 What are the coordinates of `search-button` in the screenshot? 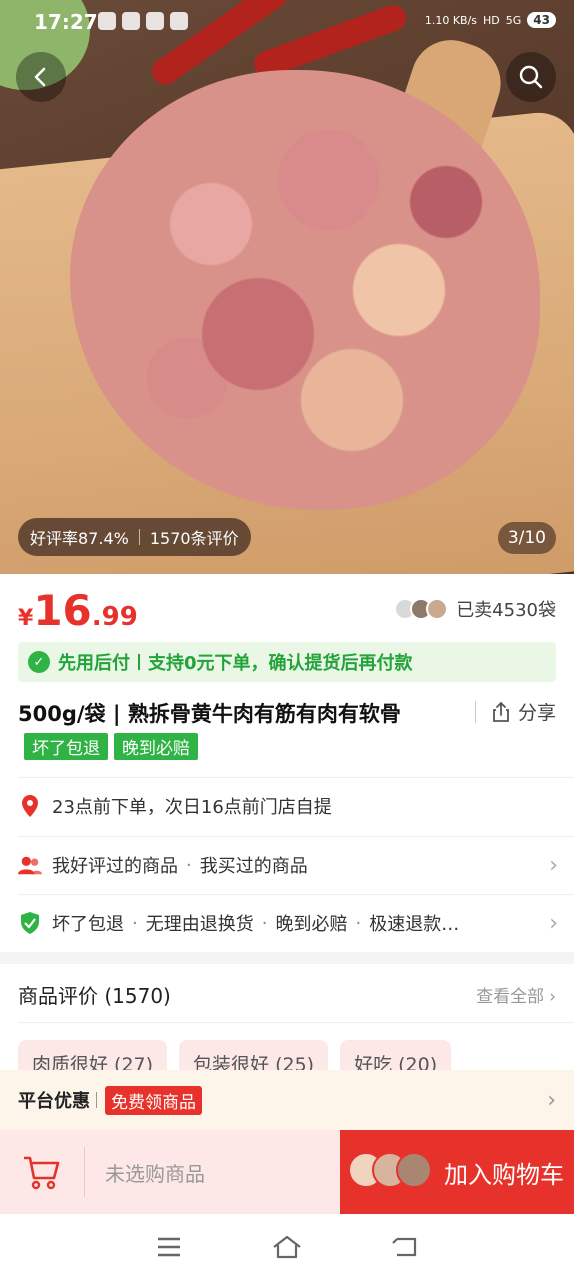 It's located at (531, 77).